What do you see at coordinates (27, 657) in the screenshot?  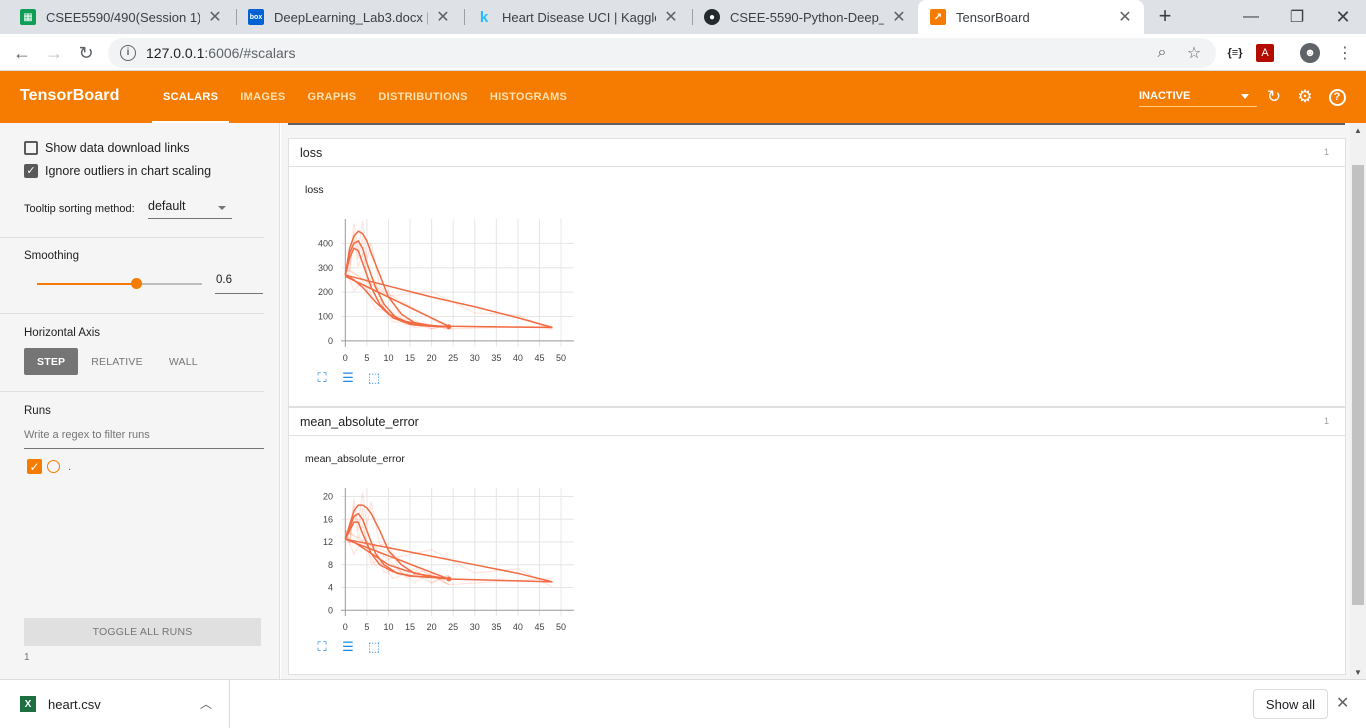 I see `runs-count: 1` at bounding box center [27, 657].